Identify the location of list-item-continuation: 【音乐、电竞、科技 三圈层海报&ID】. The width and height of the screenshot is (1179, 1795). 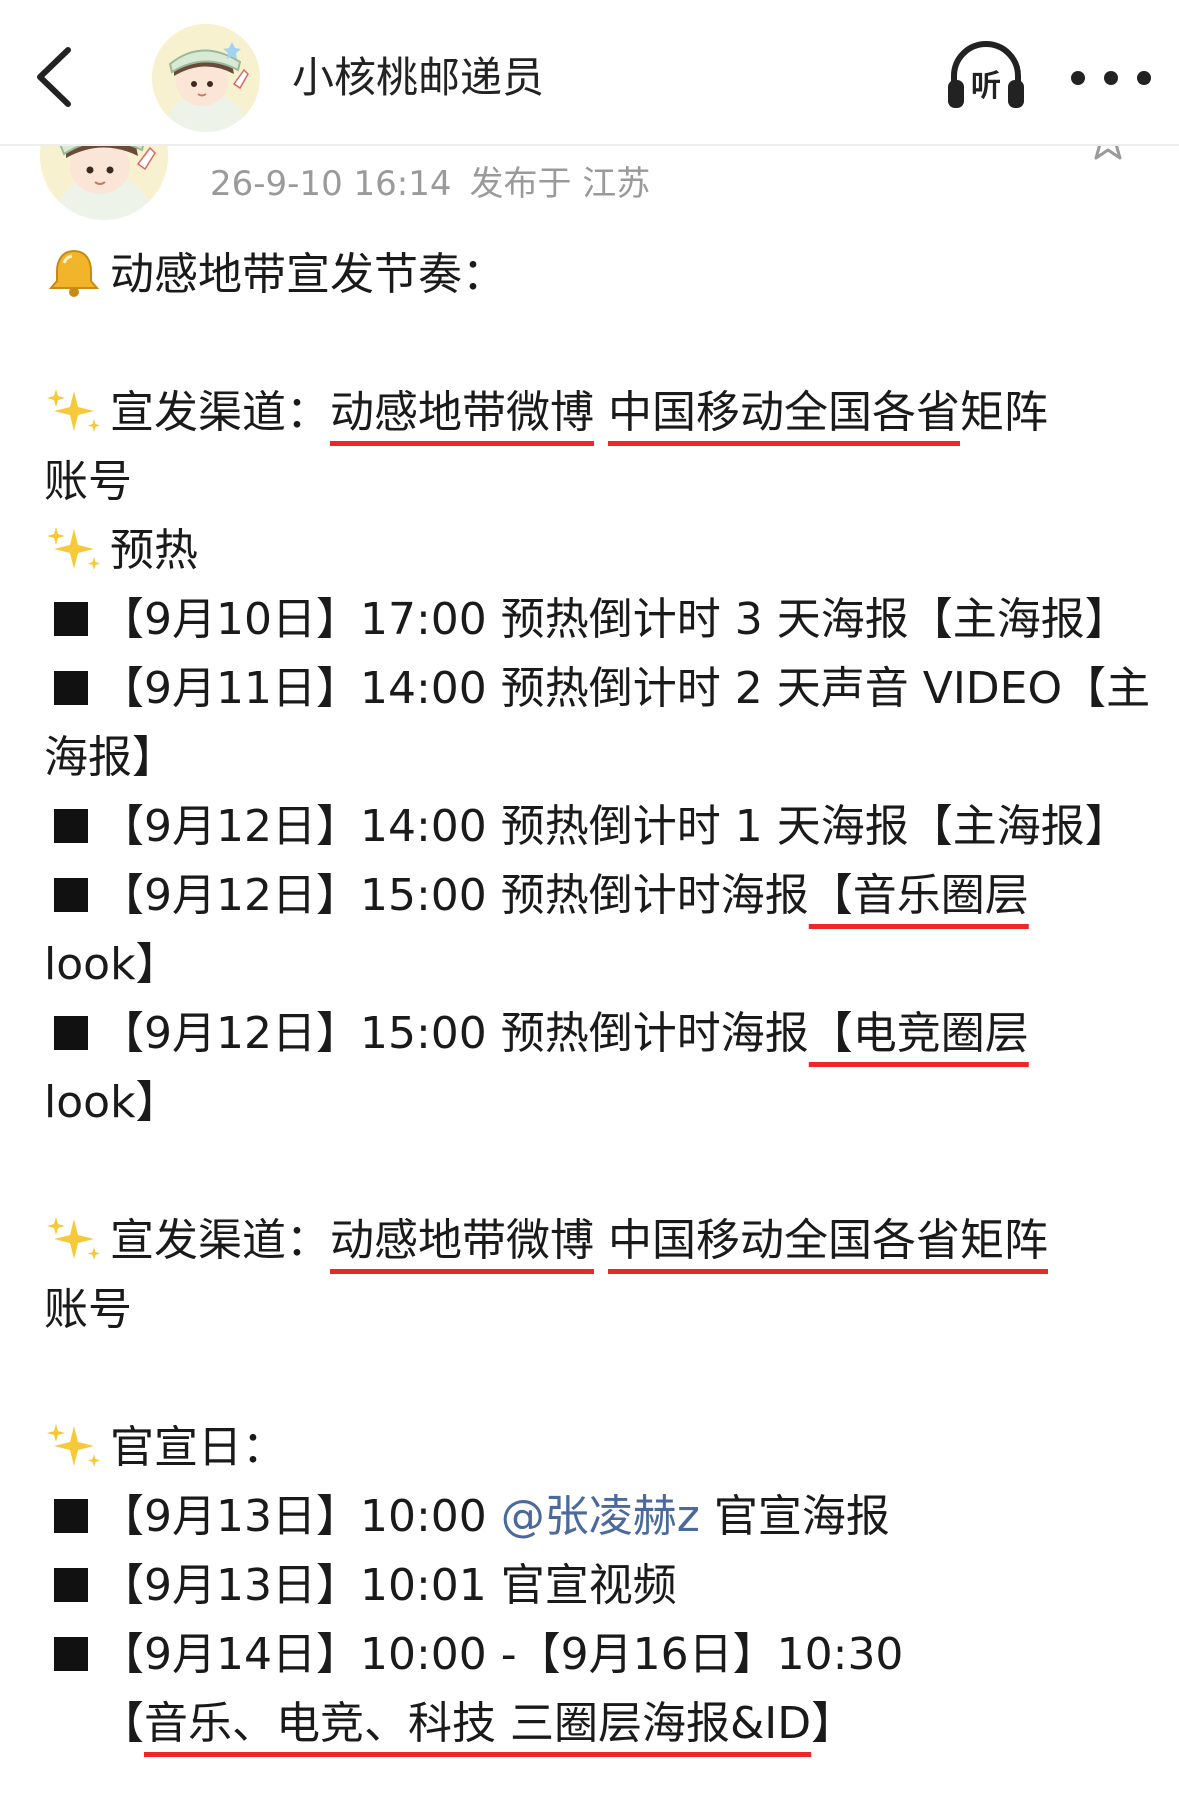
(594, 1723).